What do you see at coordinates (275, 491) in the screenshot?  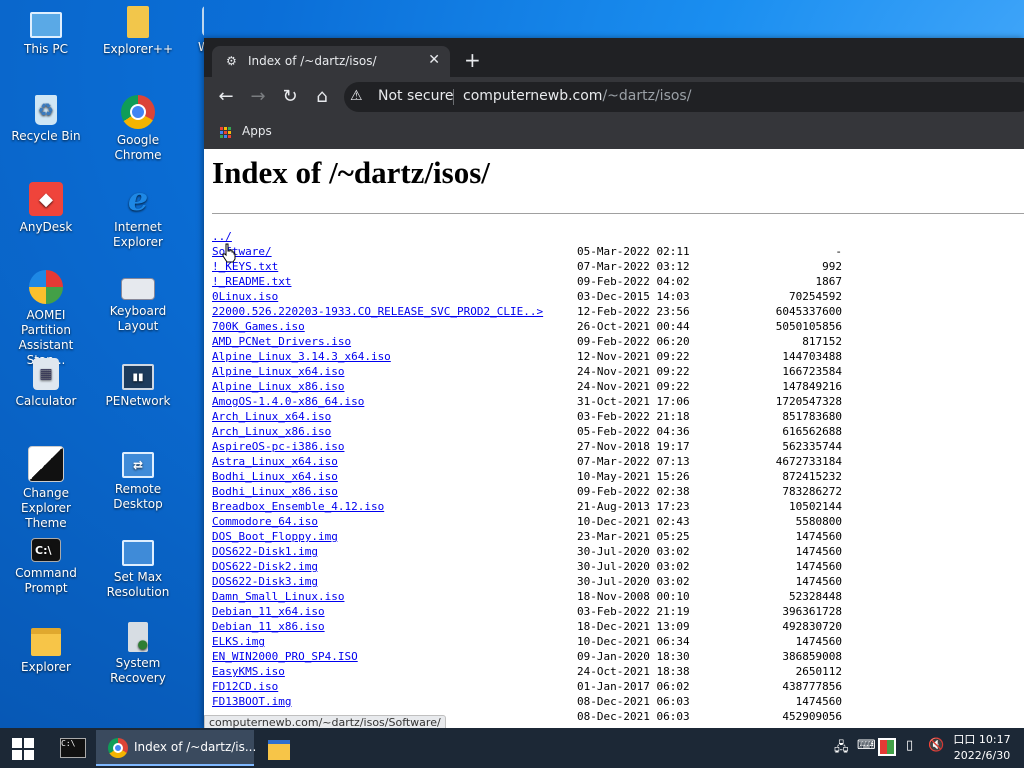 I see `file-link: Bodhi_Linux_x86.iso` at bounding box center [275, 491].